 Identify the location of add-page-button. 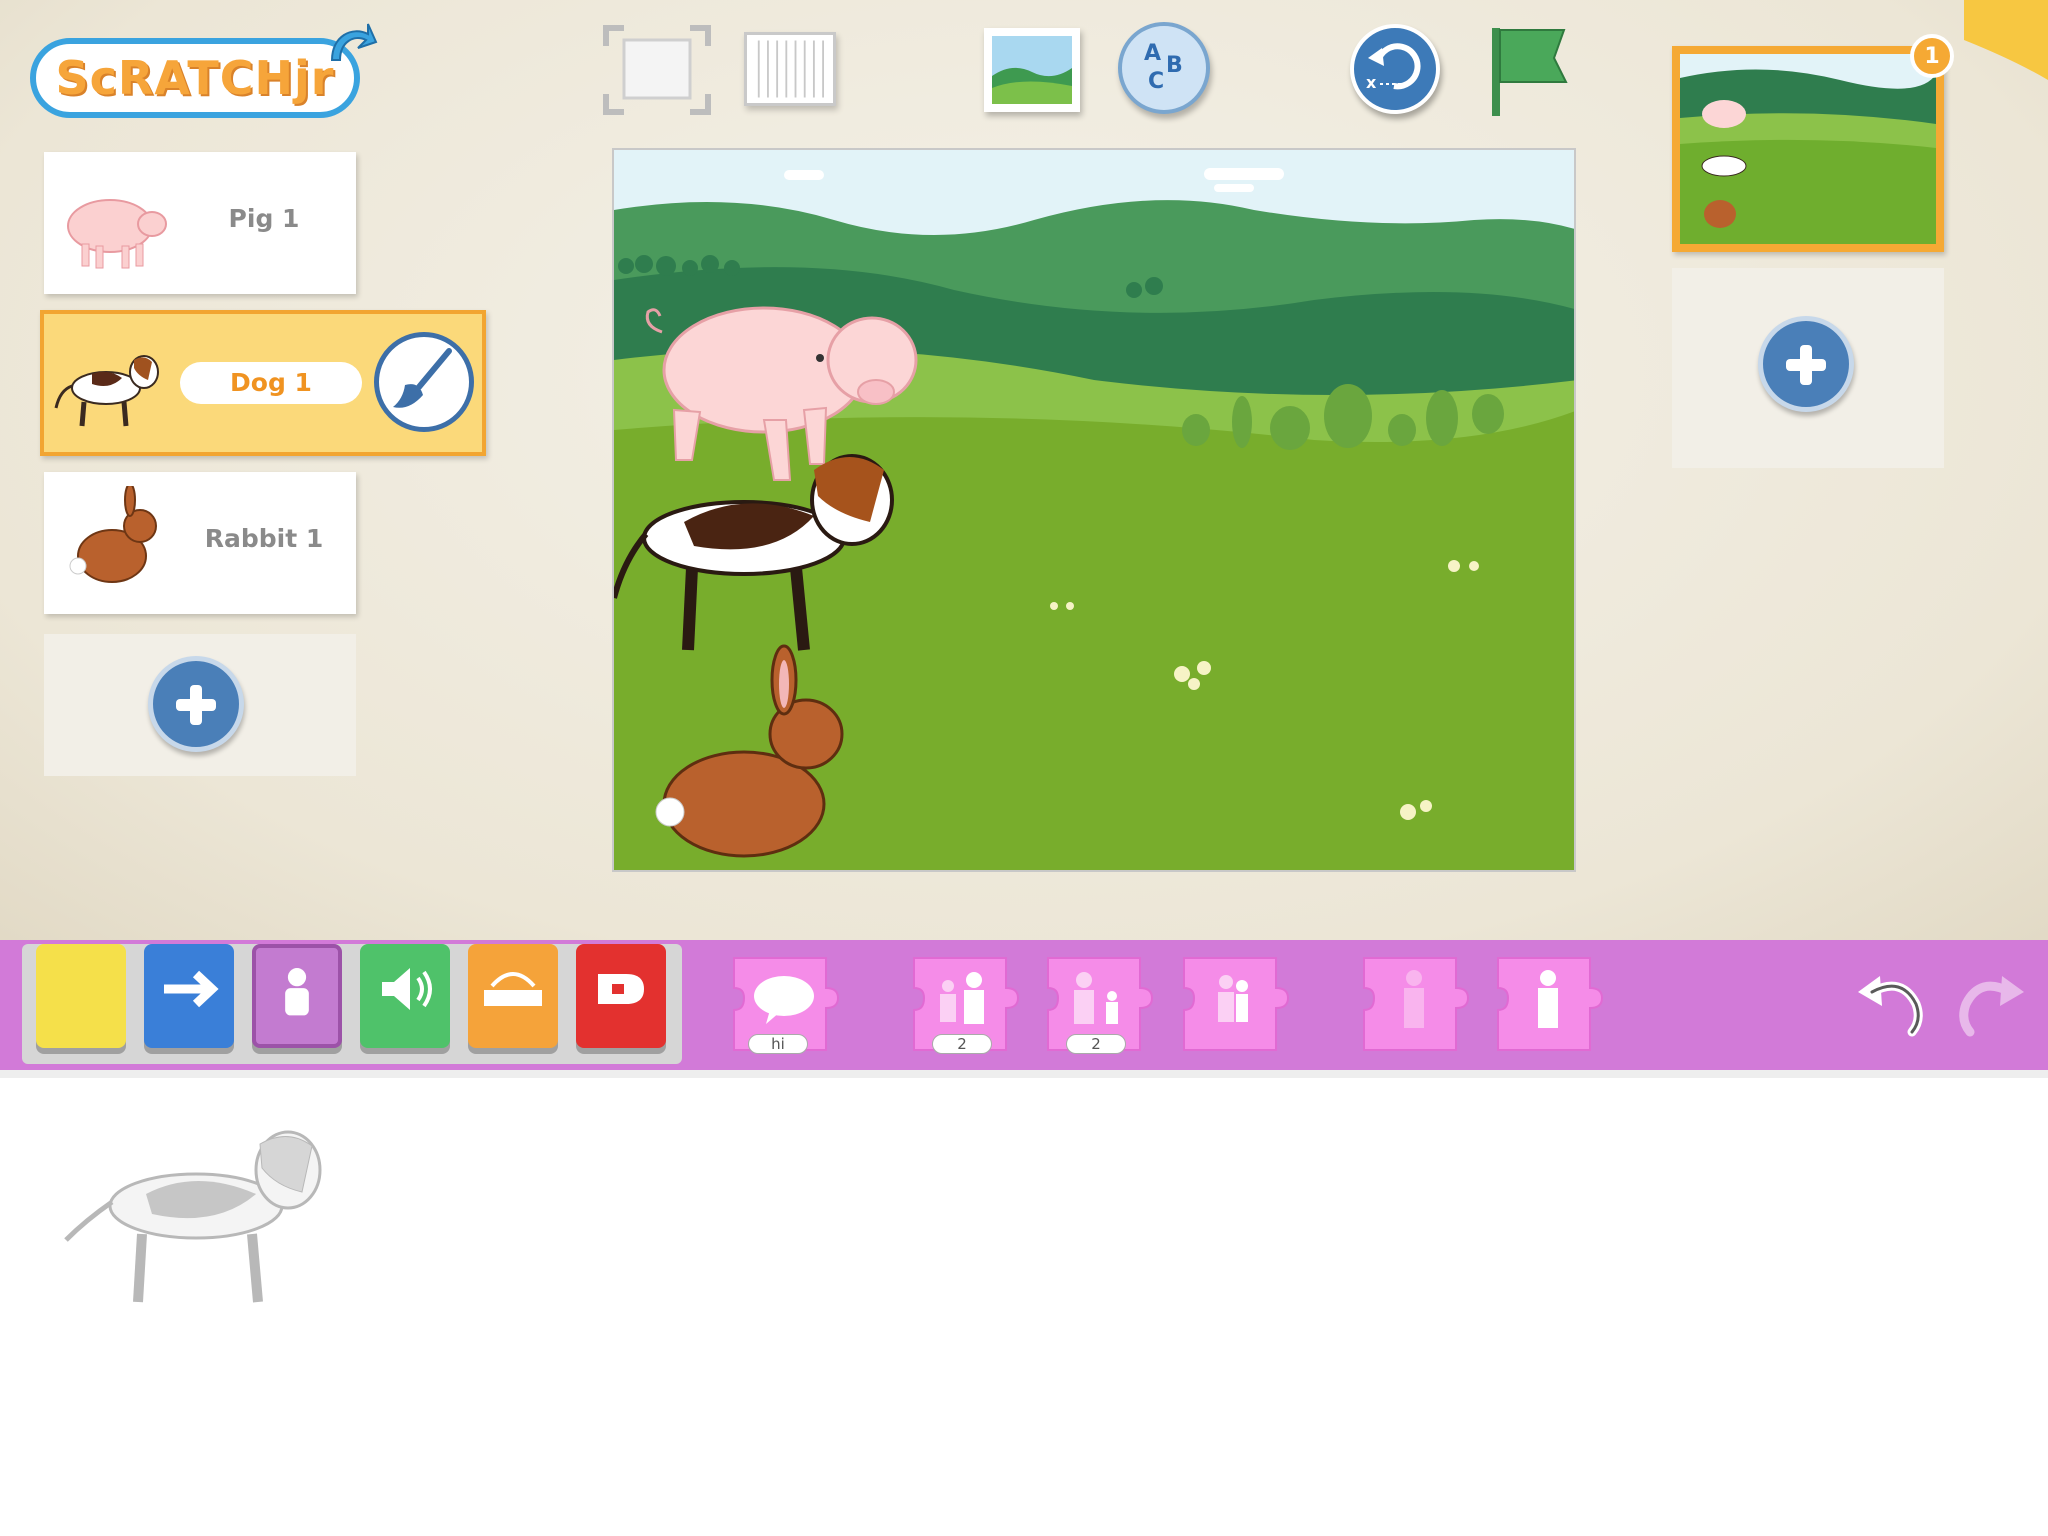
(1806, 364).